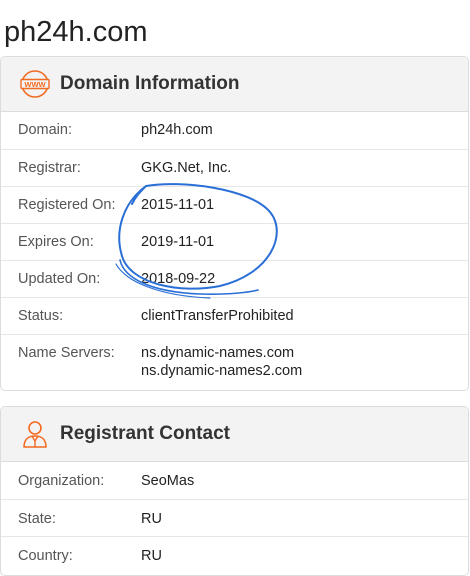  I want to click on domain-information-header: WWW Domain Information, so click(234, 84).